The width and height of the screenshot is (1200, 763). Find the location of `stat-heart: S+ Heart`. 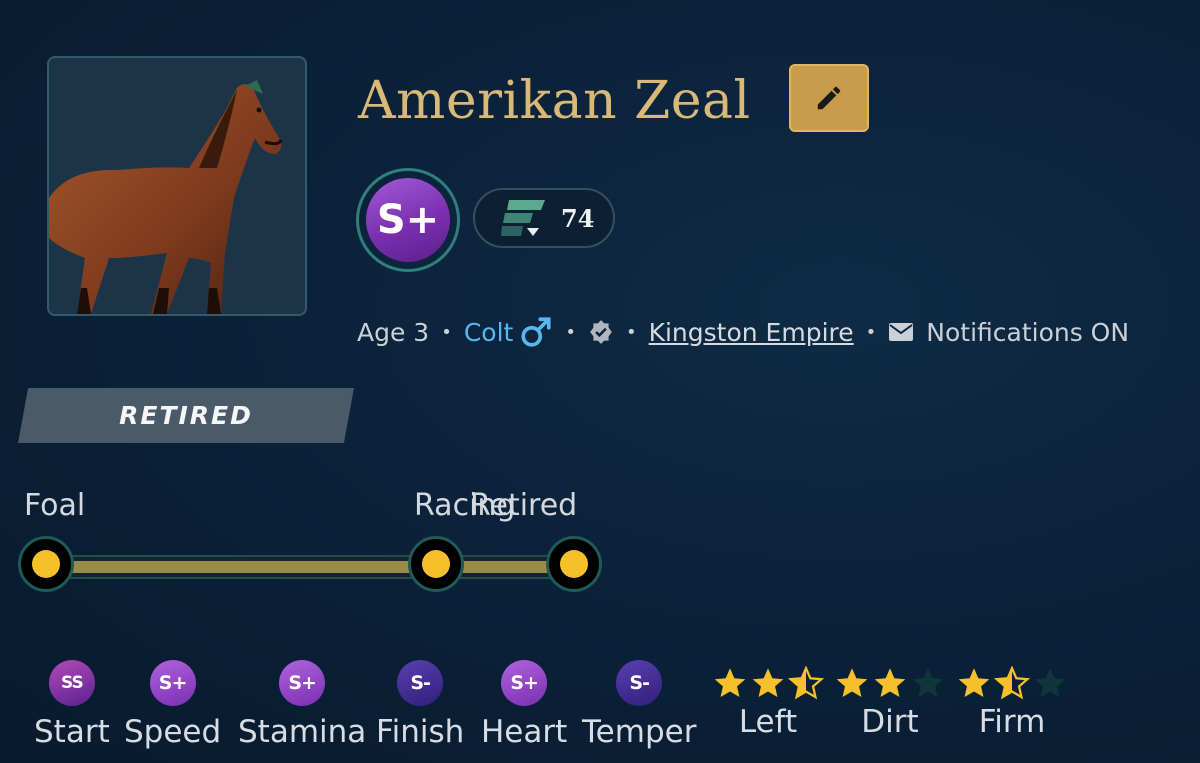

stat-heart: S+ Heart is located at coordinates (524, 705).